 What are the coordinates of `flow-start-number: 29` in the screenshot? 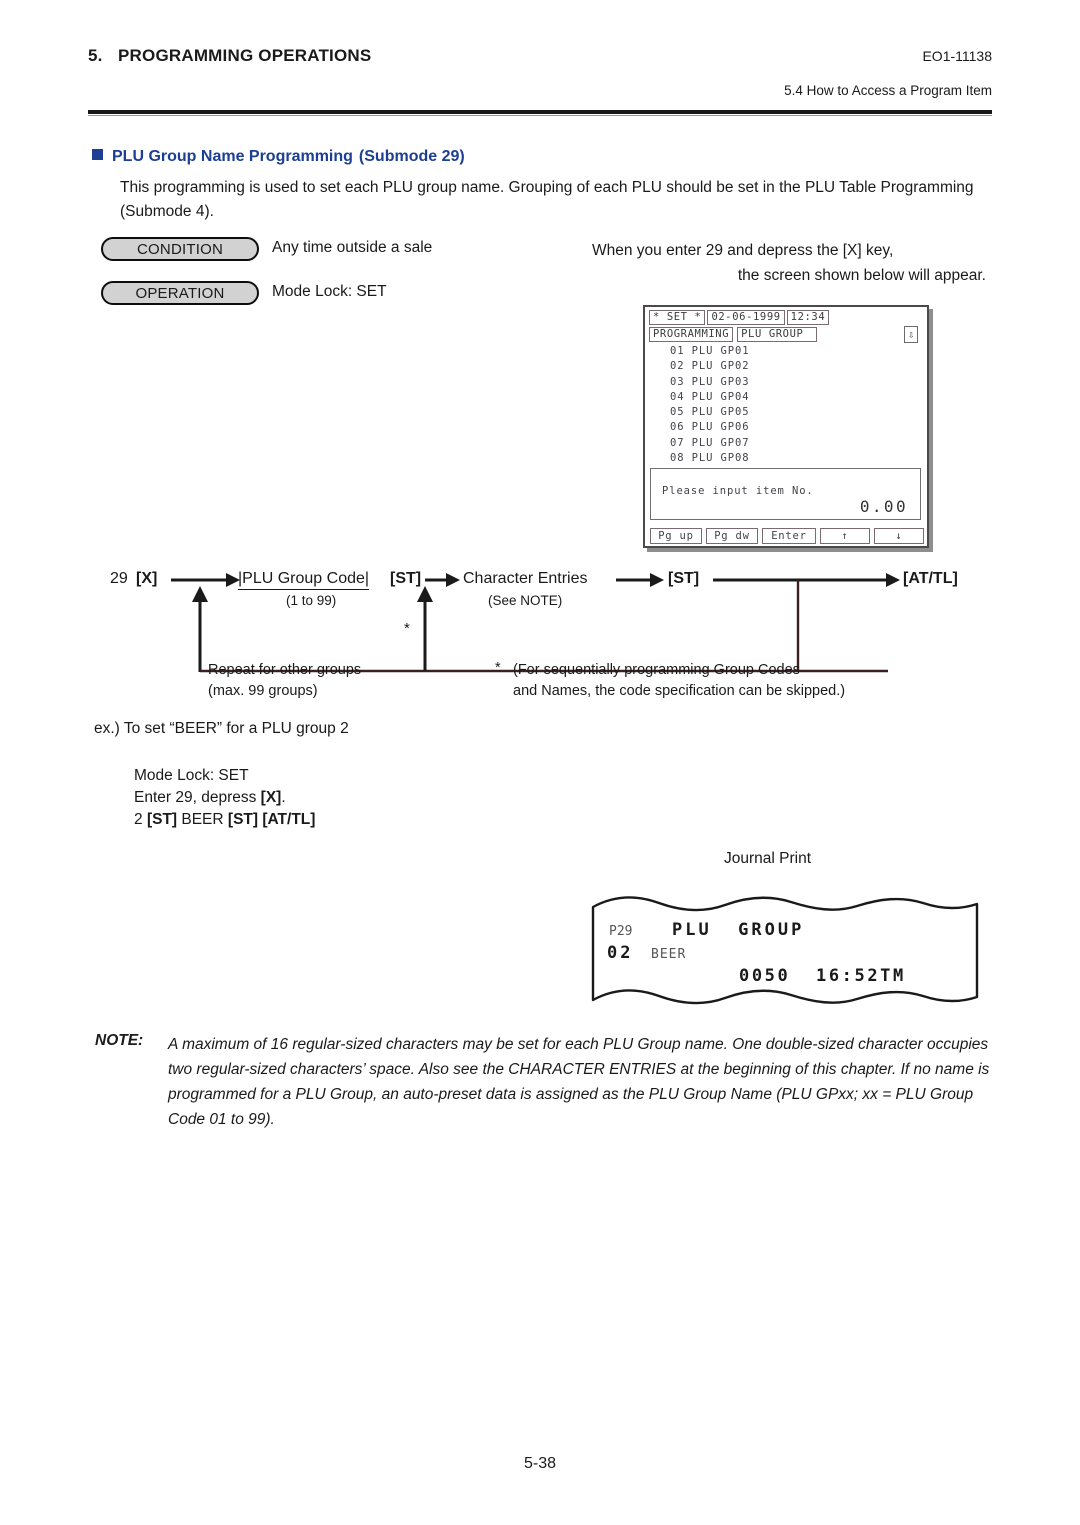 It's located at (119, 578).